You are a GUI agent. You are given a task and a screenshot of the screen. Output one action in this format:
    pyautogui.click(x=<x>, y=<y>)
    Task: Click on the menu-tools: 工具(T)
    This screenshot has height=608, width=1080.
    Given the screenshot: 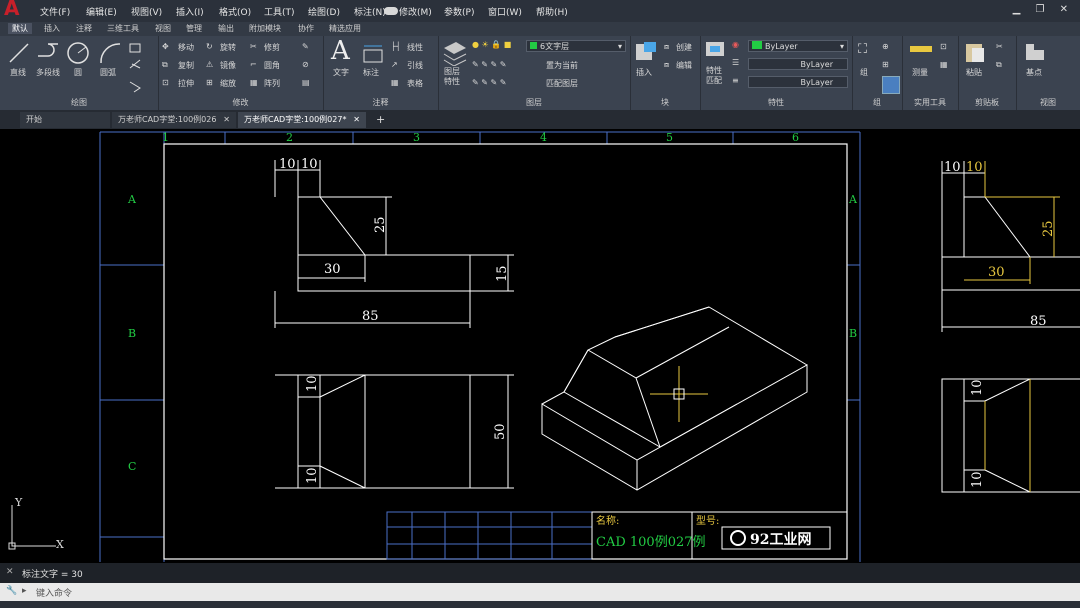 What is the action you would take?
    pyautogui.click(x=279, y=11)
    